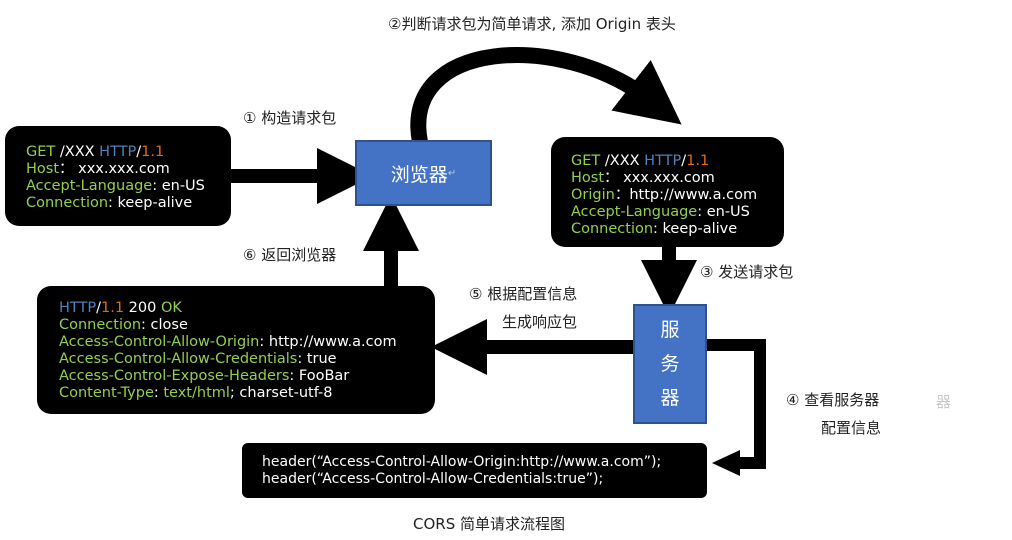 This screenshot has height=540, width=1012. I want to click on step-4-label-line2: 配置信息, so click(851, 428).